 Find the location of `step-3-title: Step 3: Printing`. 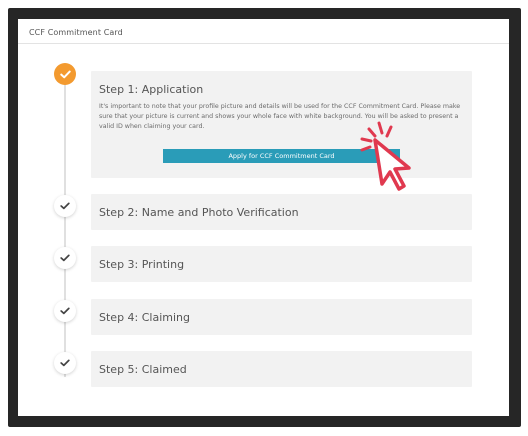

step-3-title: Step 3: Printing is located at coordinates (142, 264).